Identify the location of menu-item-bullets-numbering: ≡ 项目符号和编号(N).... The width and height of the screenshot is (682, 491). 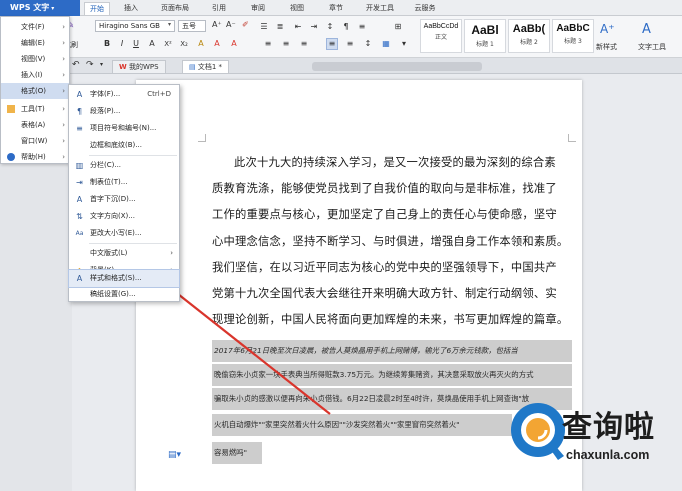
(124, 128).